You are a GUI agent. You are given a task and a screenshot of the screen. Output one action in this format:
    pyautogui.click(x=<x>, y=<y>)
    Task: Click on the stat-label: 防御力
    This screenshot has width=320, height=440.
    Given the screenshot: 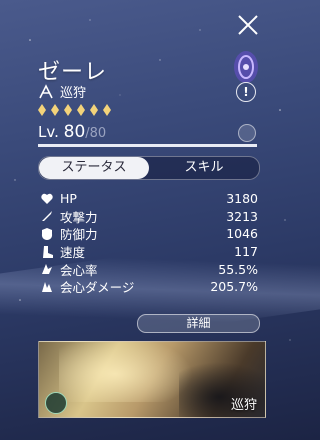 What is the action you would take?
    pyautogui.click(x=79, y=235)
    